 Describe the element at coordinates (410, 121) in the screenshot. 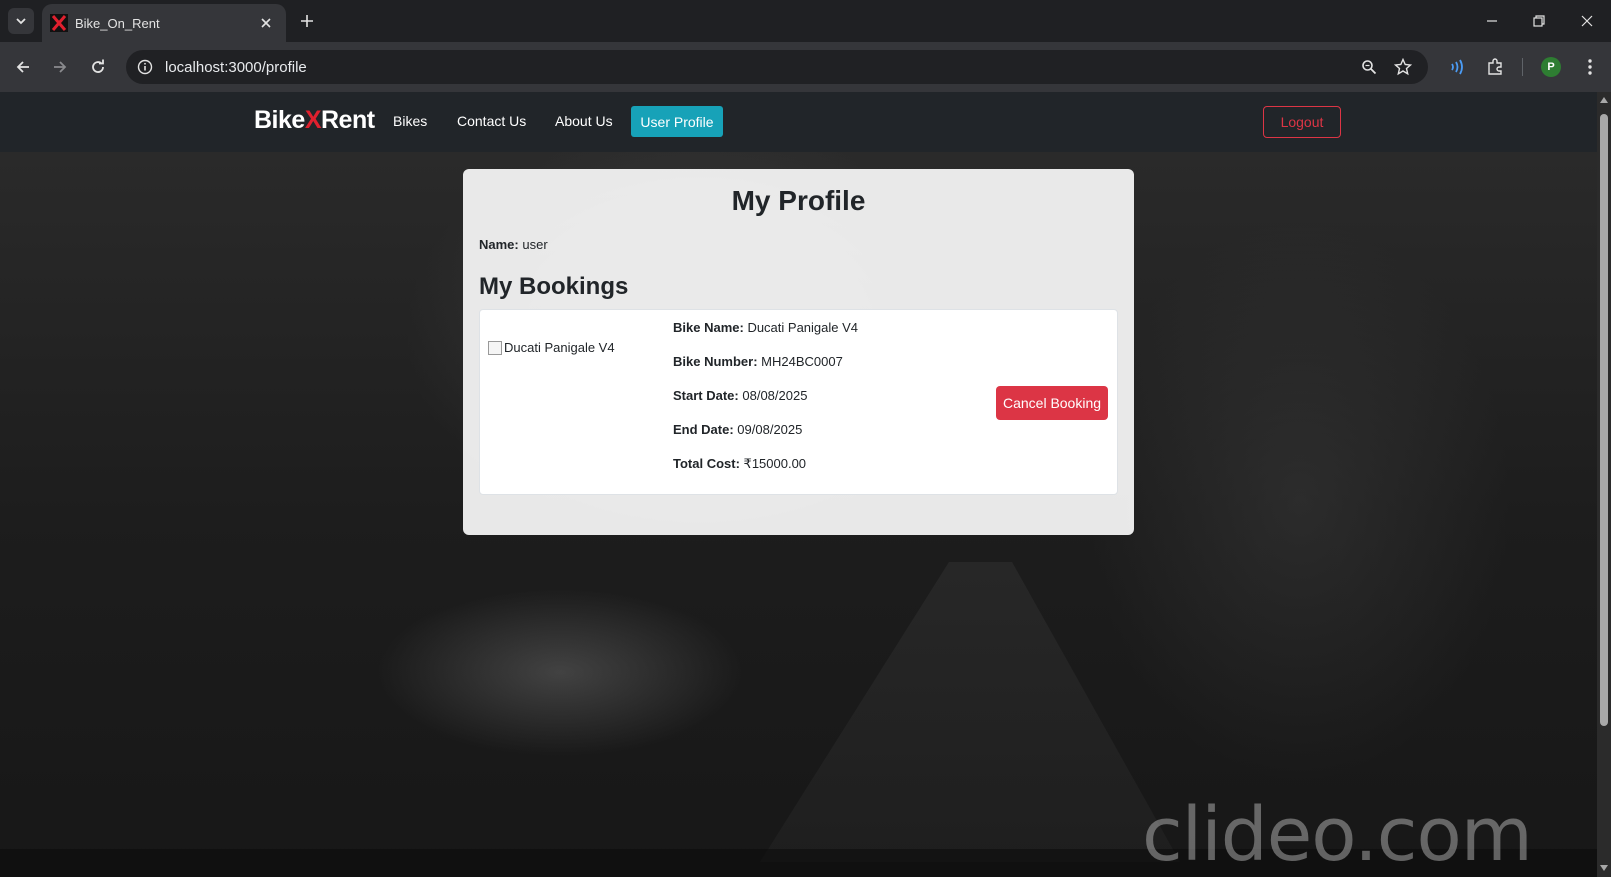

I see `nav-bikes: Bikes` at that location.